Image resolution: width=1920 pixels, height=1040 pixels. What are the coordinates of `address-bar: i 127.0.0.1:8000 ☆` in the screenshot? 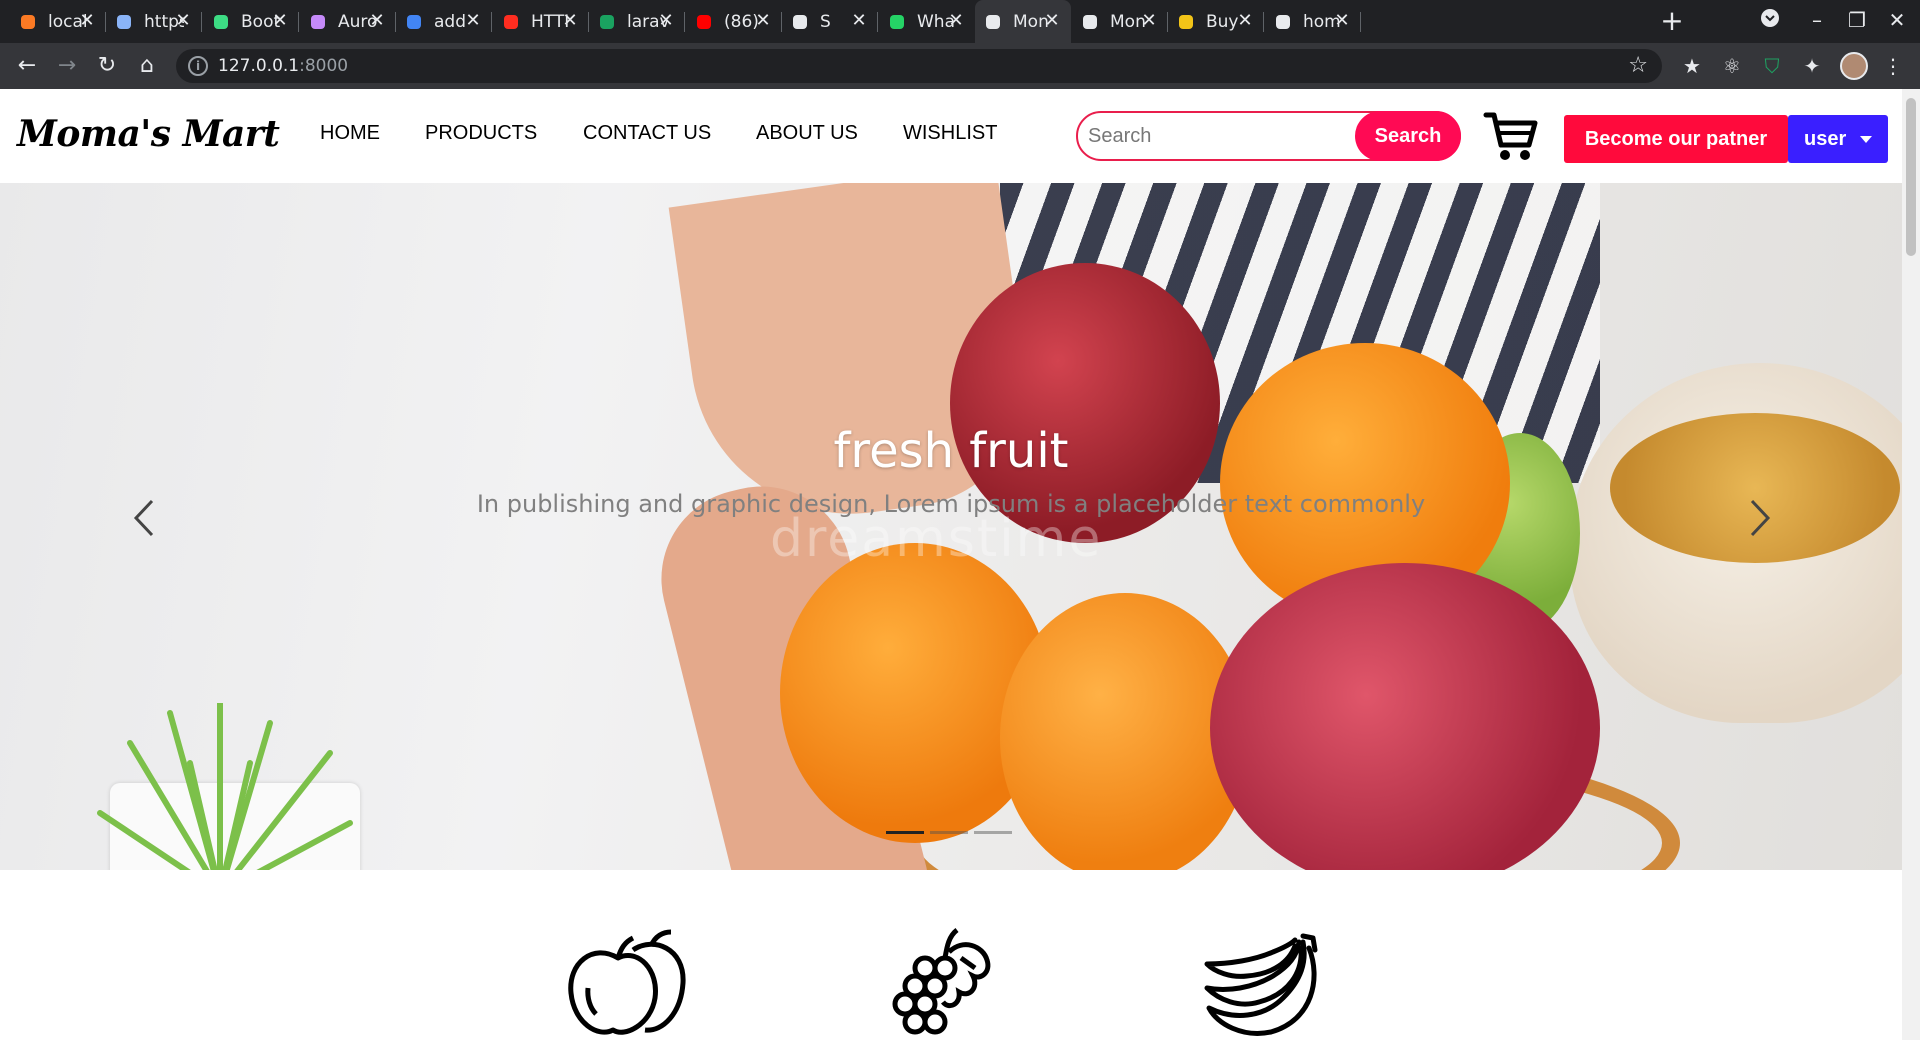 It's located at (919, 66).